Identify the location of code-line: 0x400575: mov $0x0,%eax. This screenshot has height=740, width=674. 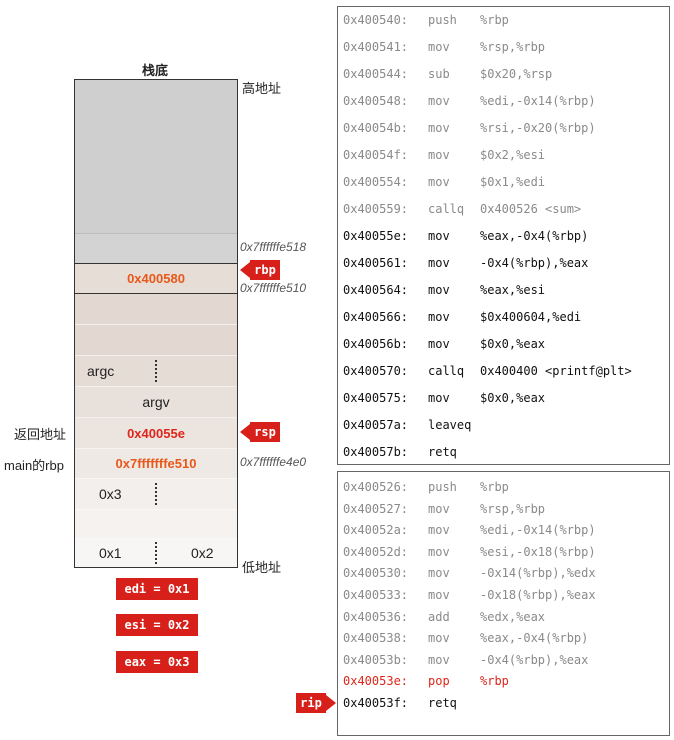
(503, 399).